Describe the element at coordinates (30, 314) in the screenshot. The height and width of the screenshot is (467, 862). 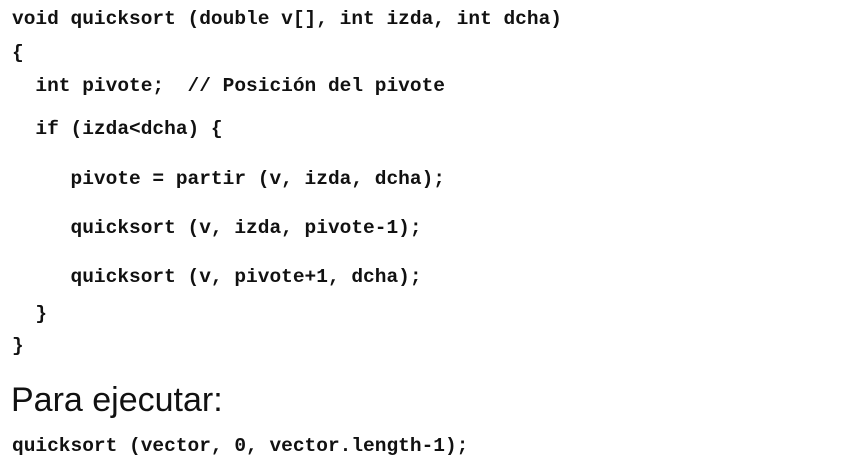
I see `code-line-close-if: }` at that location.